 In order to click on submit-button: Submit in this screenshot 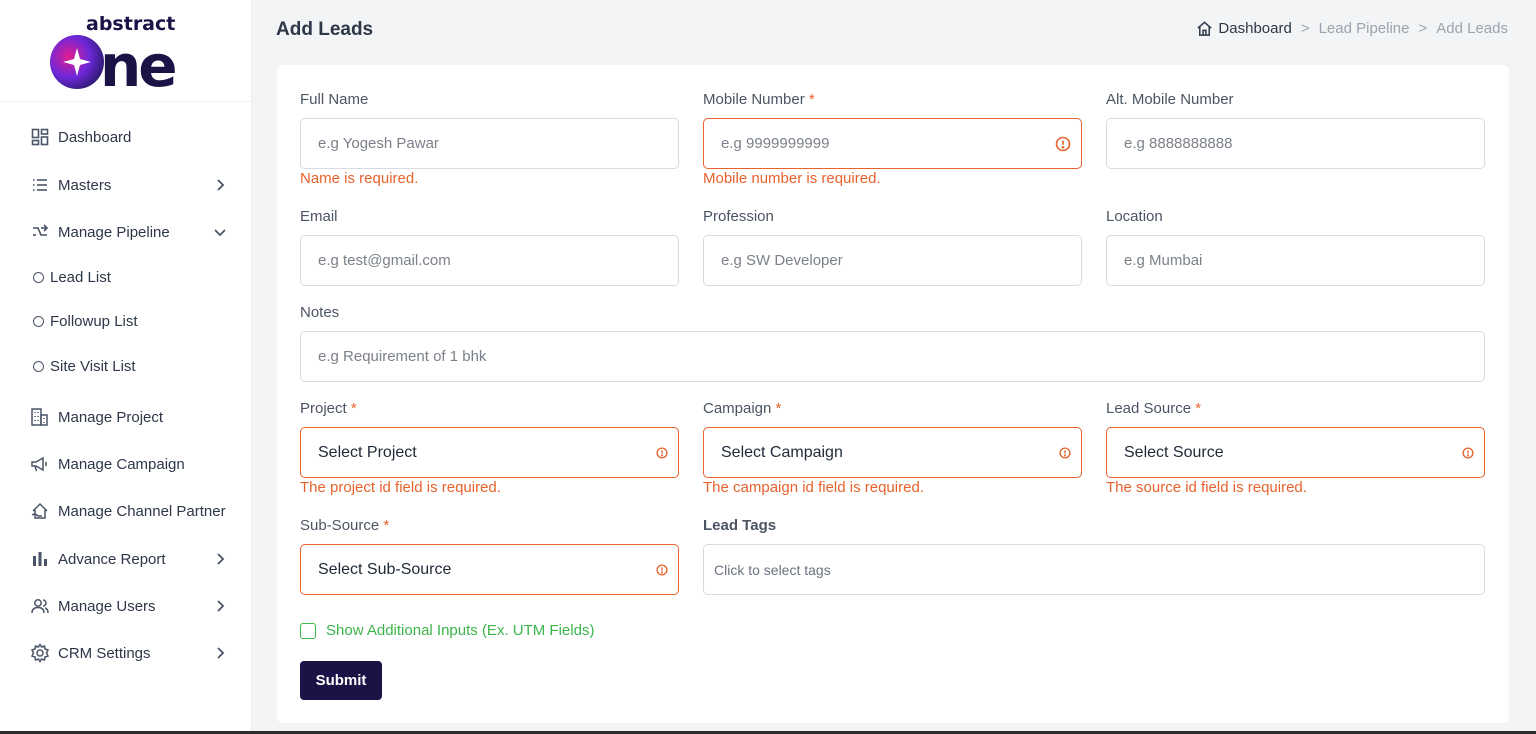, I will do `click(341, 680)`.